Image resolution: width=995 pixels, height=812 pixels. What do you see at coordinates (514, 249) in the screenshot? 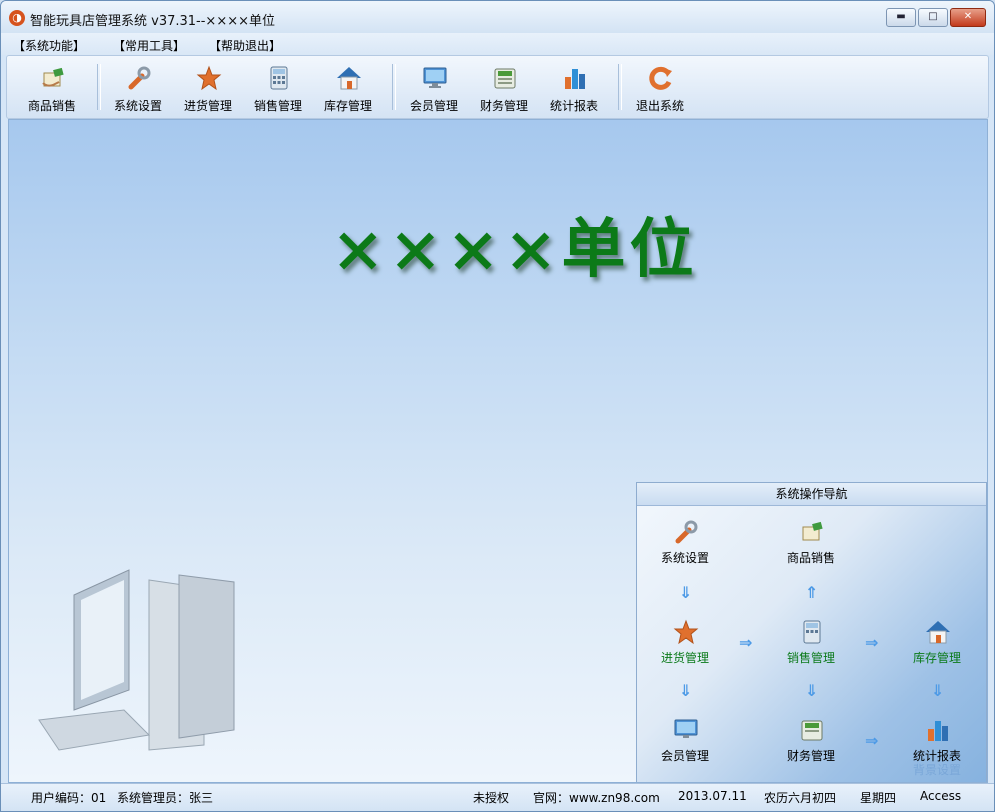
I see `unit-title: ××××单位` at bounding box center [514, 249].